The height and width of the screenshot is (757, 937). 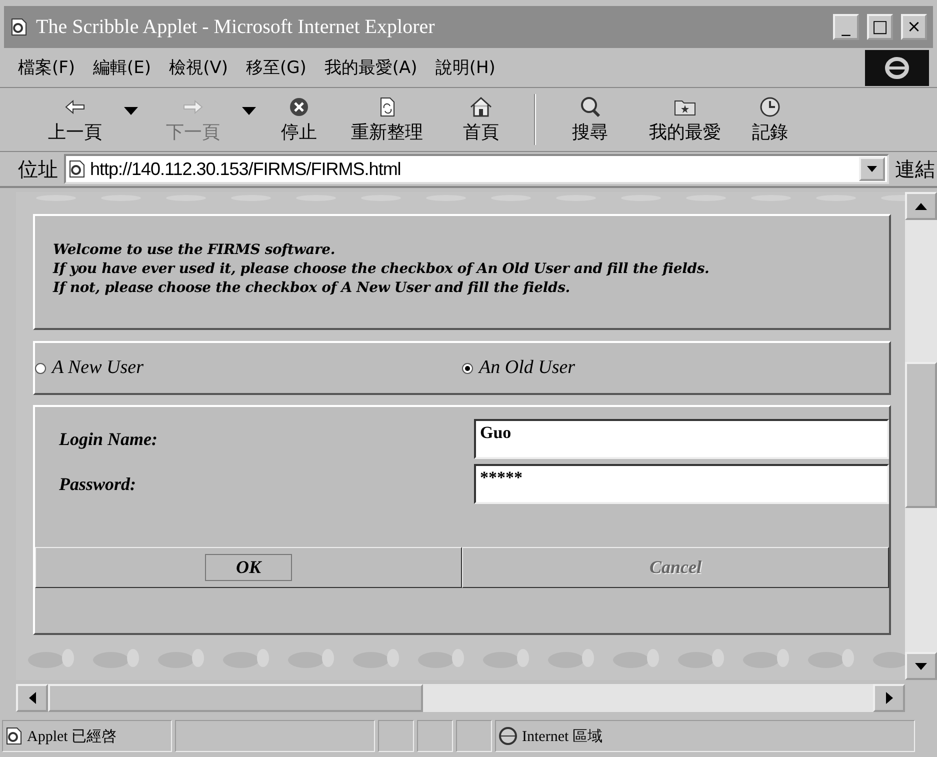 I want to click on scroll-right-button, so click(x=889, y=698).